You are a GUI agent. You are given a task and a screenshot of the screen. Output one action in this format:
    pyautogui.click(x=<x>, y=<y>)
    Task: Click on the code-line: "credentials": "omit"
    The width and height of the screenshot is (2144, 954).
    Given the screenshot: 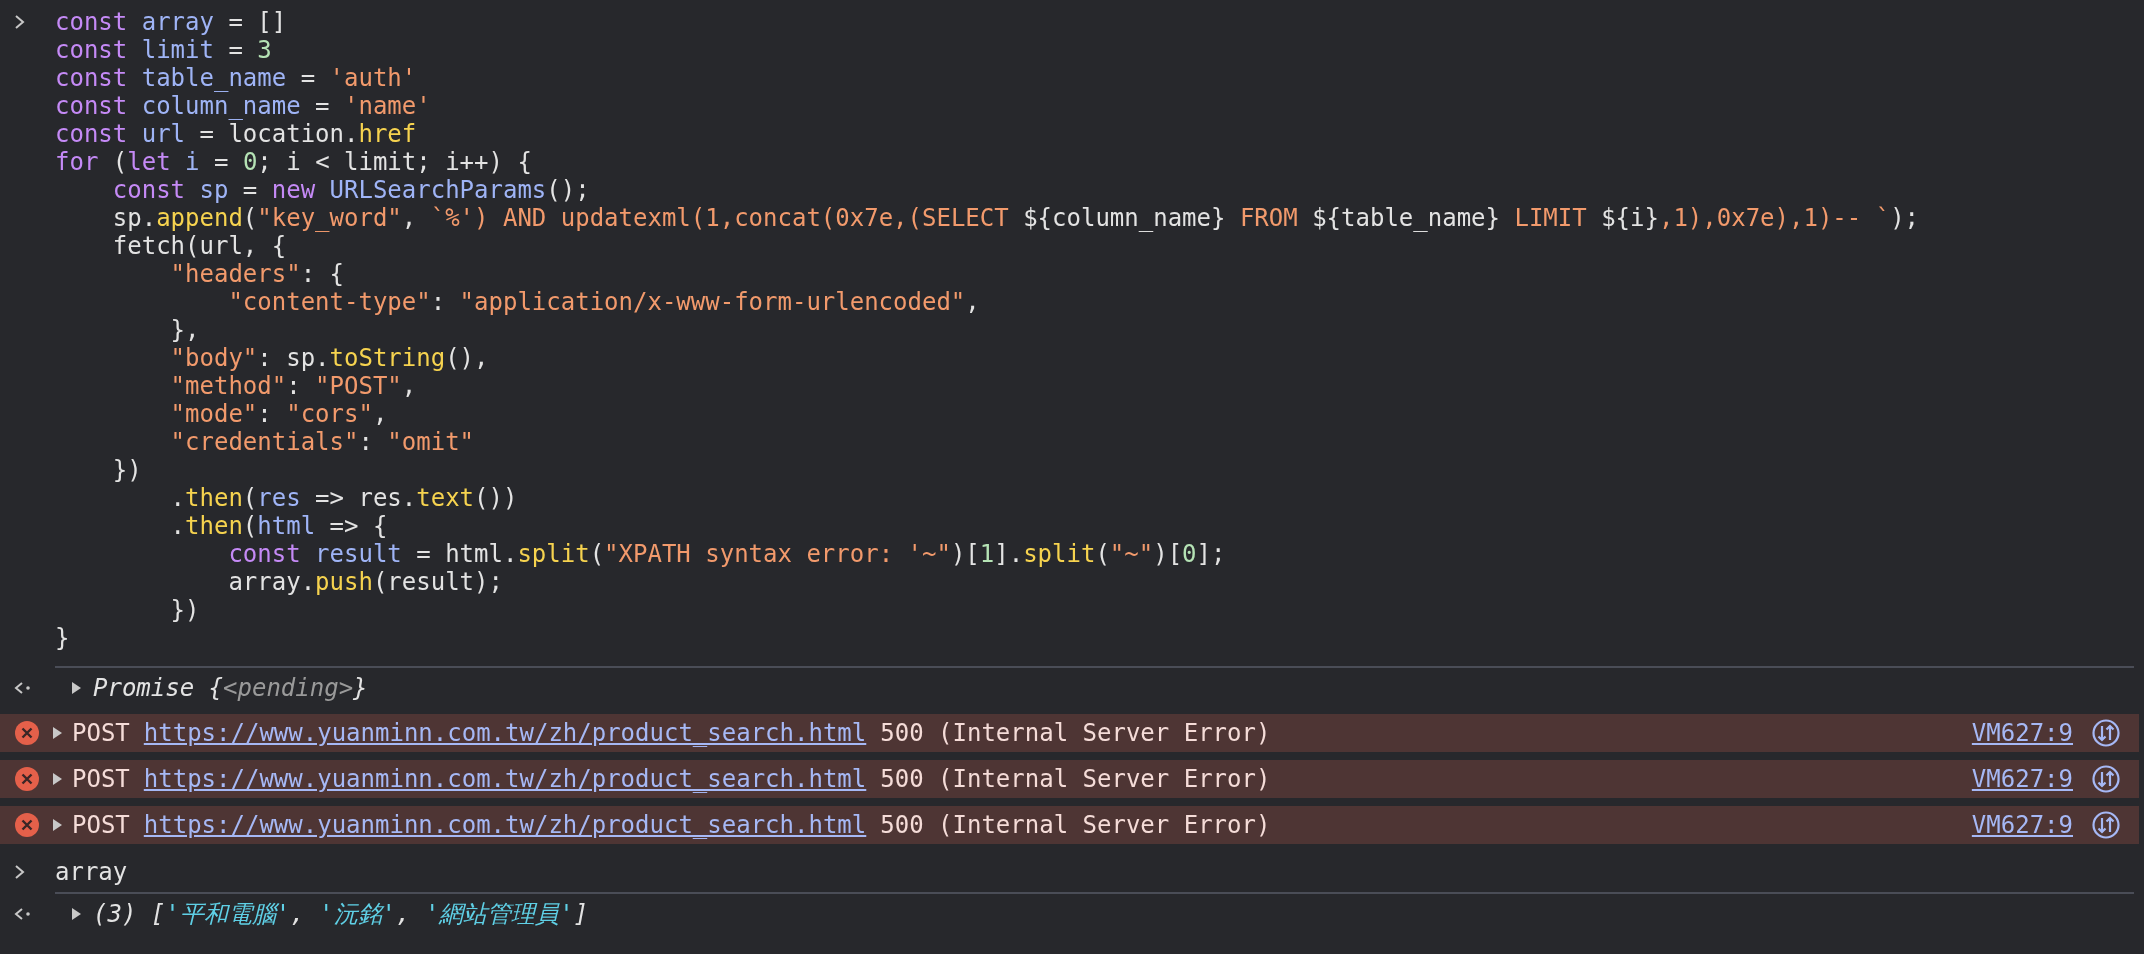 What is the action you would take?
    pyautogui.click(x=322, y=442)
    